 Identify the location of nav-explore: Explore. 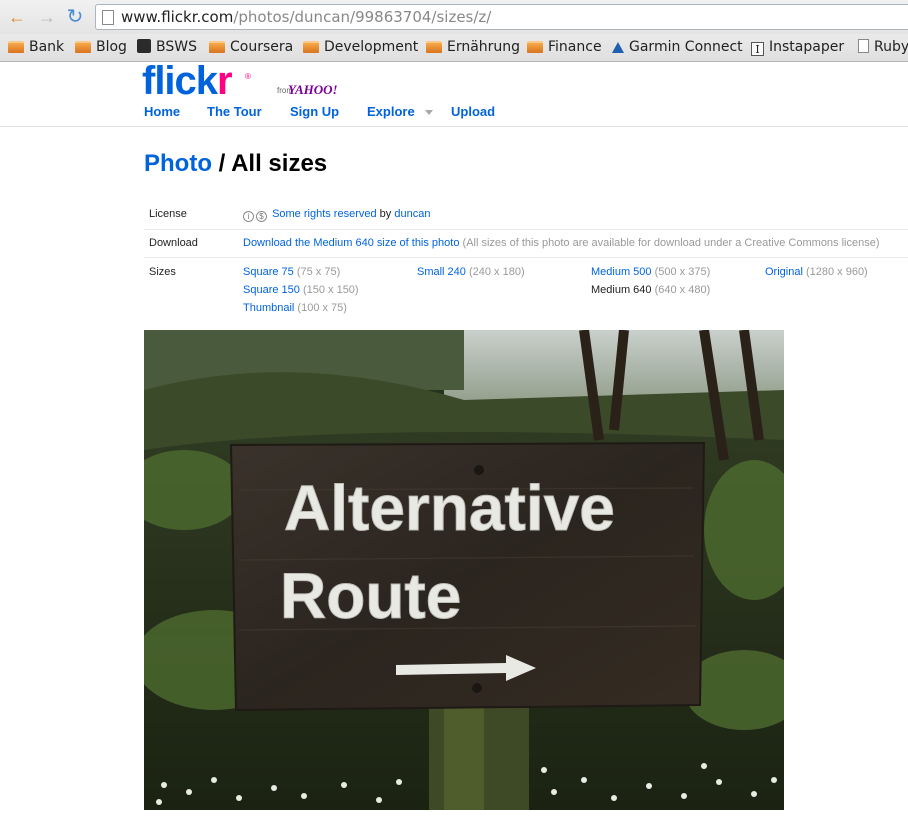
(391, 111).